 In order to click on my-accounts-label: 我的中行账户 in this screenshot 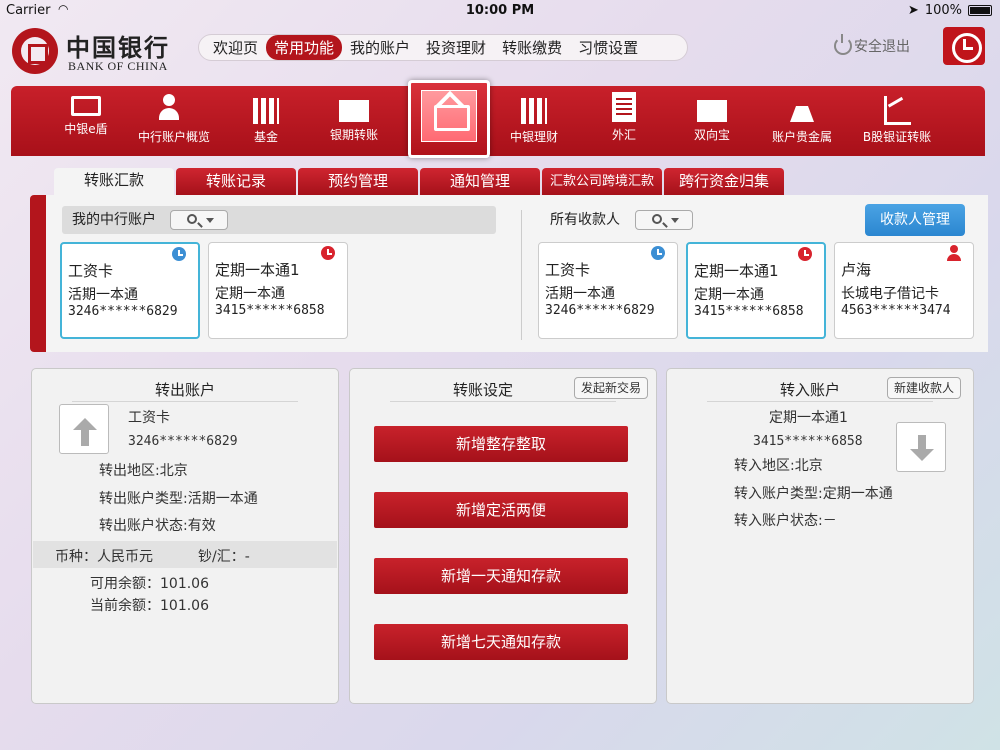, I will do `click(114, 220)`.